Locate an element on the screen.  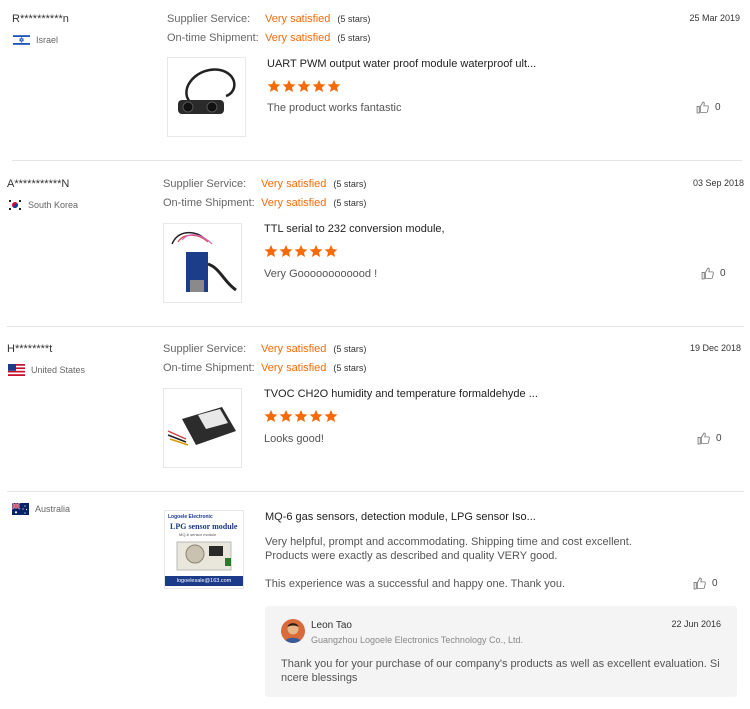
review-date: 19 Dec 2018 is located at coordinates (715, 348).